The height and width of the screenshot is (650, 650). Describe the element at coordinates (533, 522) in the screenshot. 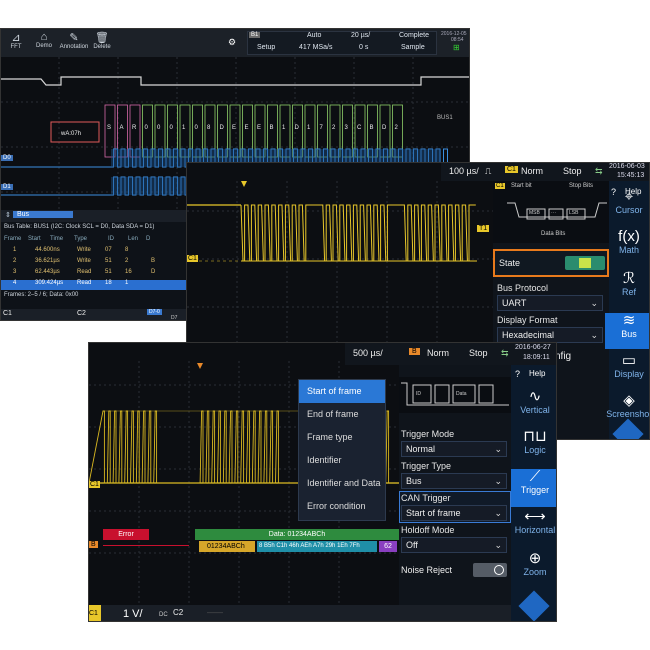

I see `nav-horizontal: ⟷ Horizontal` at that location.